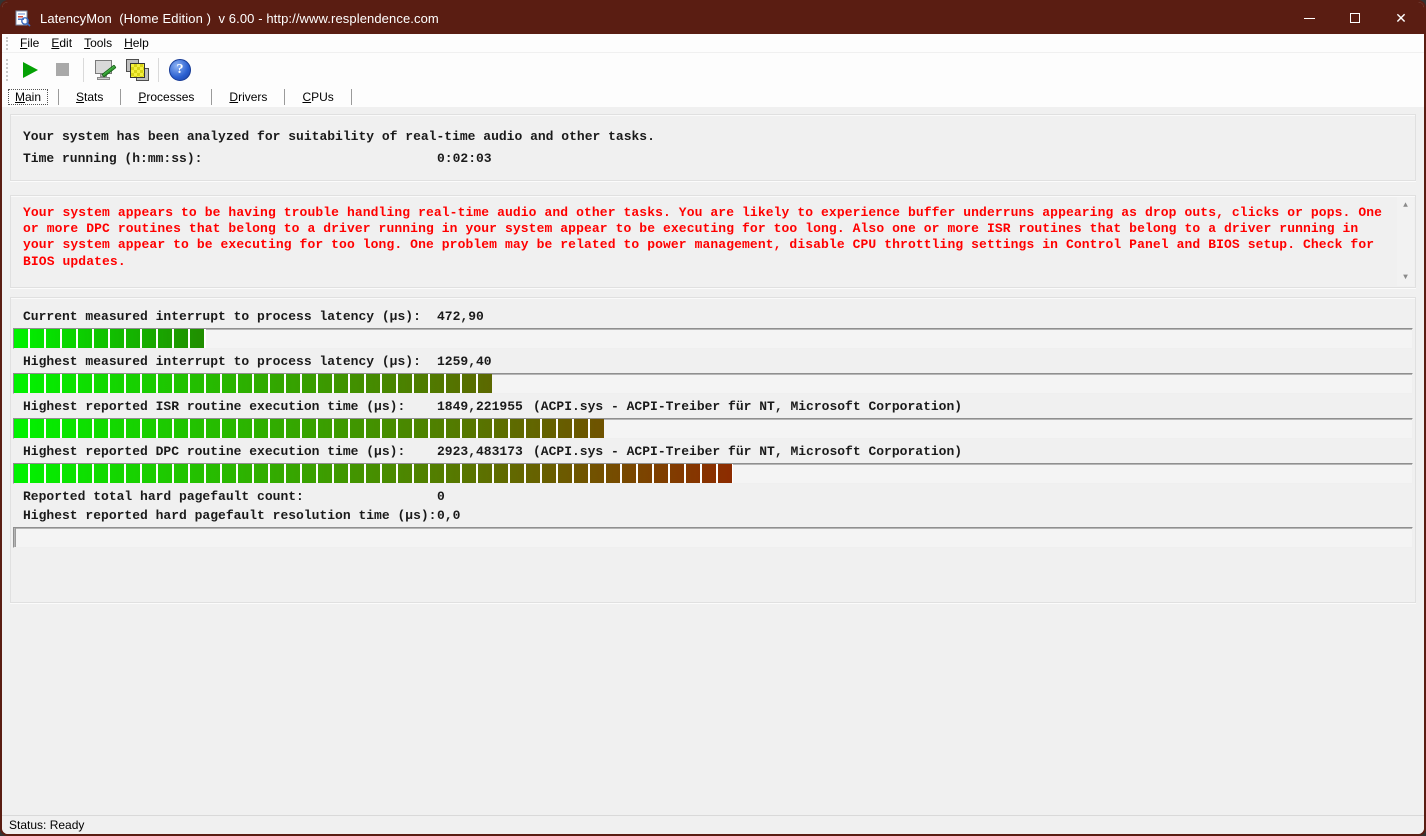  Describe the element at coordinates (7, 43) in the screenshot. I see `menubar-gripper` at that location.